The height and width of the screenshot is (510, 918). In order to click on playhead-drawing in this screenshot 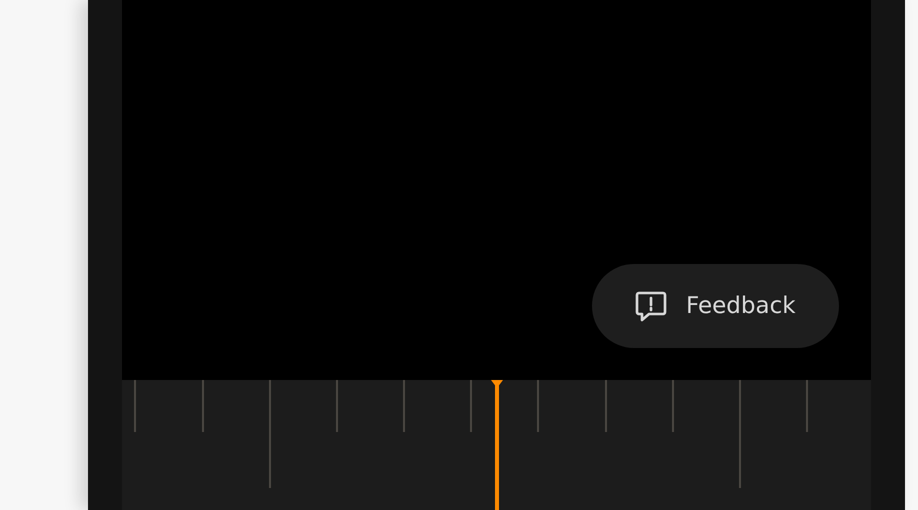, I will do `click(497, 445)`.